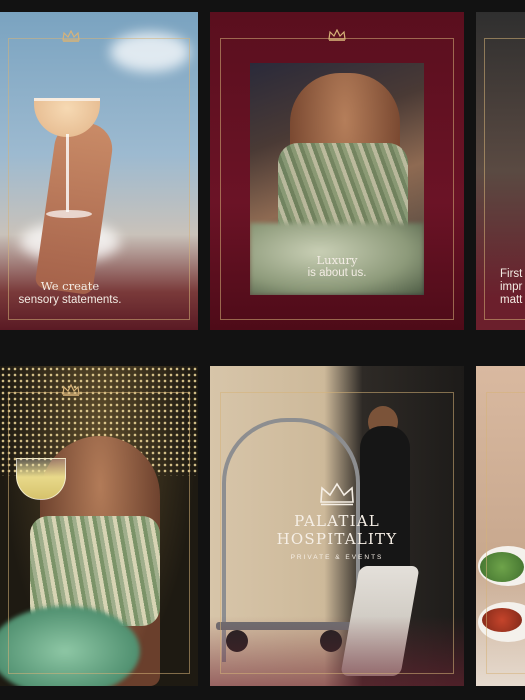 The image size is (525, 700). I want to click on raised-arm, so click(75, 207).